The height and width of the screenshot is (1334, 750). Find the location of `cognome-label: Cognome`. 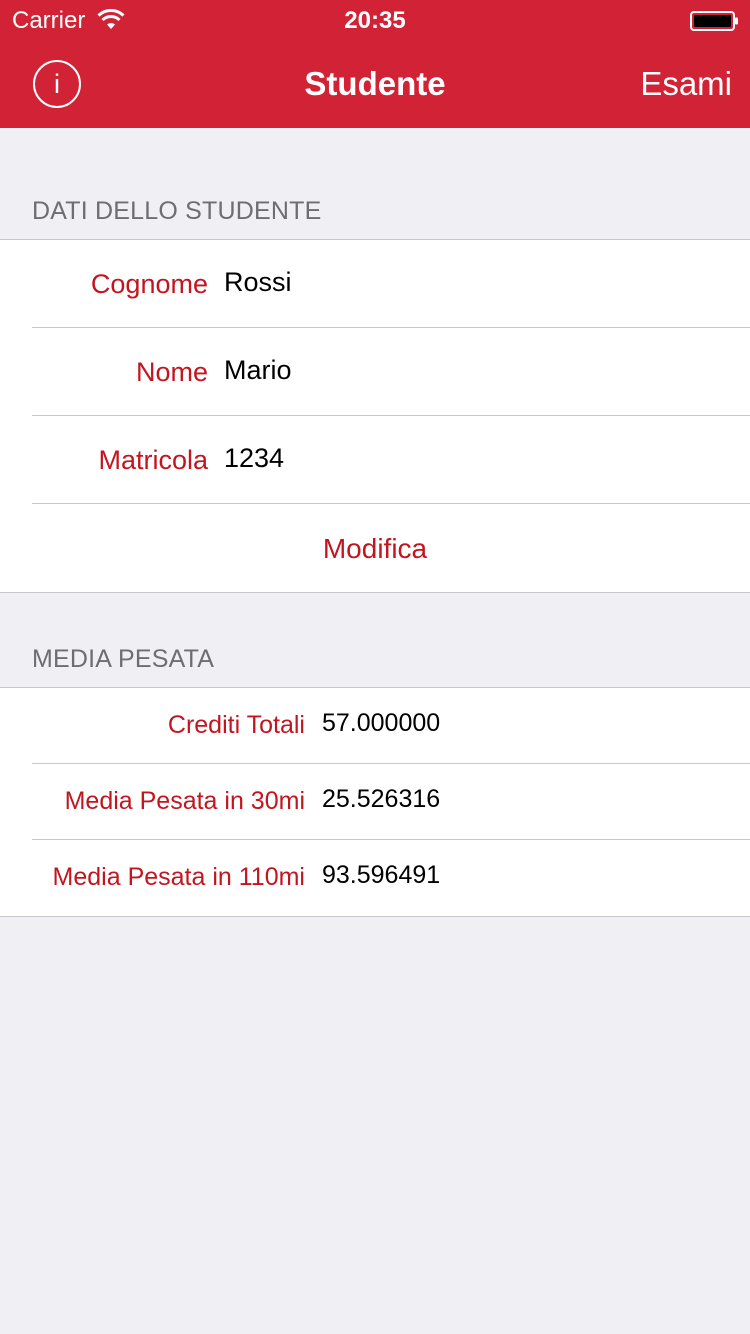

cognome-label: Cognome is located at coordinates (149, 284).